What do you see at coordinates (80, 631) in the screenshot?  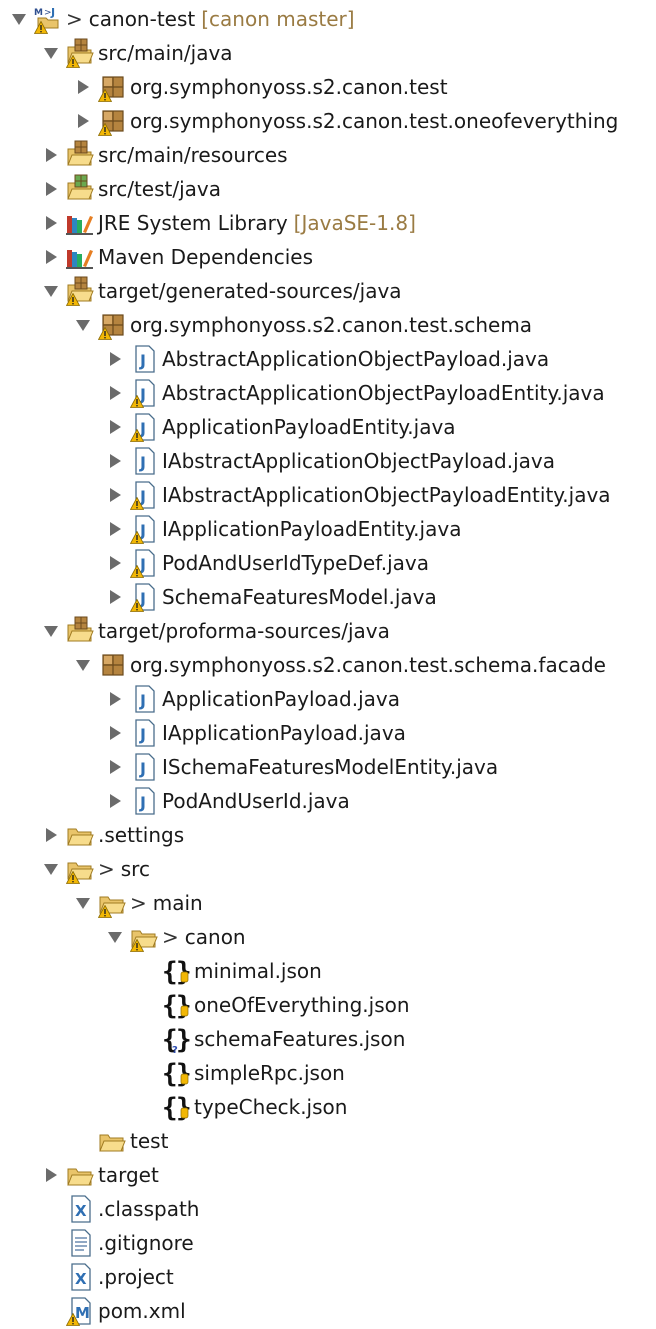 I see `source-folder-icon` at bounding box center [80, 631].